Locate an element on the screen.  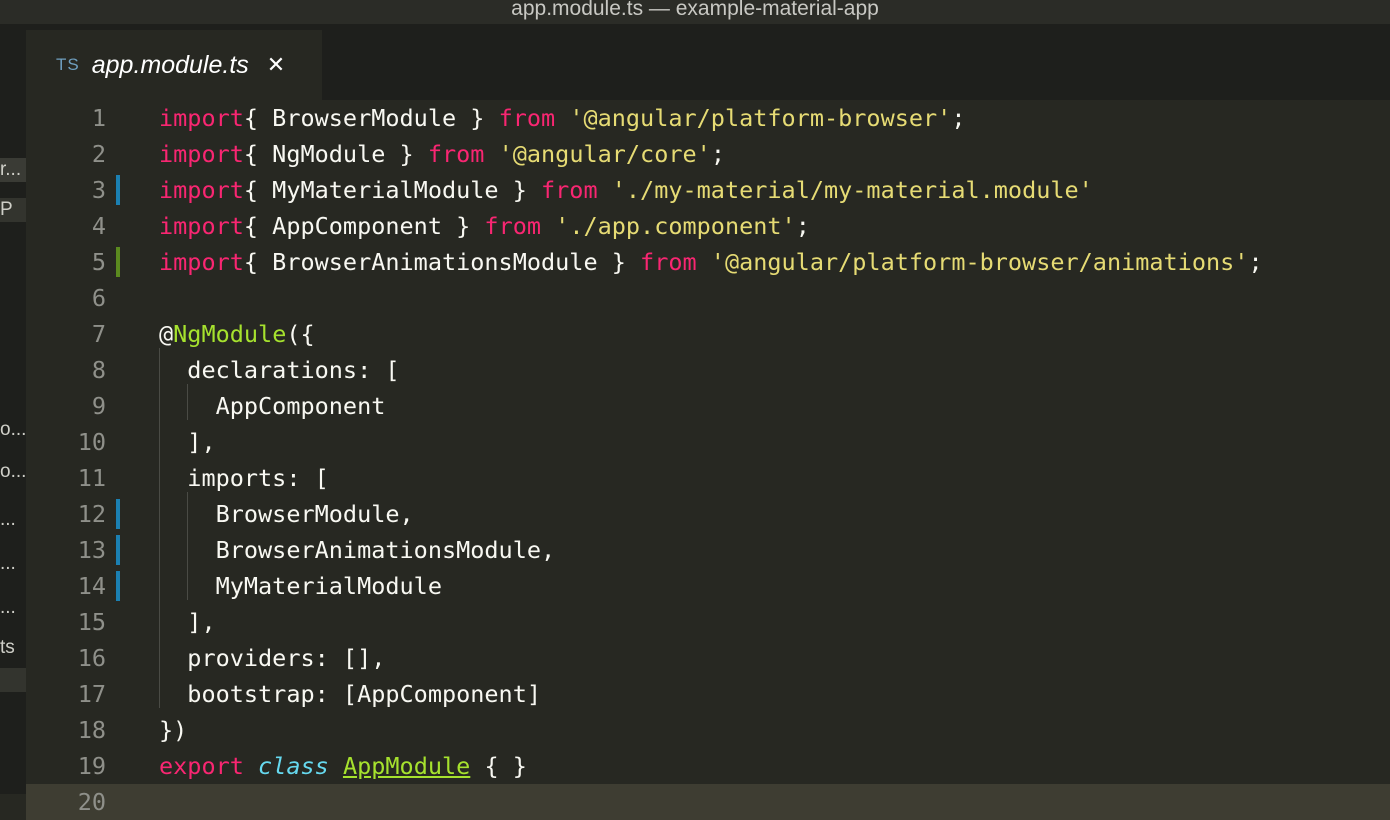
code-text: providers: [], is located at coordinates (272, 658).